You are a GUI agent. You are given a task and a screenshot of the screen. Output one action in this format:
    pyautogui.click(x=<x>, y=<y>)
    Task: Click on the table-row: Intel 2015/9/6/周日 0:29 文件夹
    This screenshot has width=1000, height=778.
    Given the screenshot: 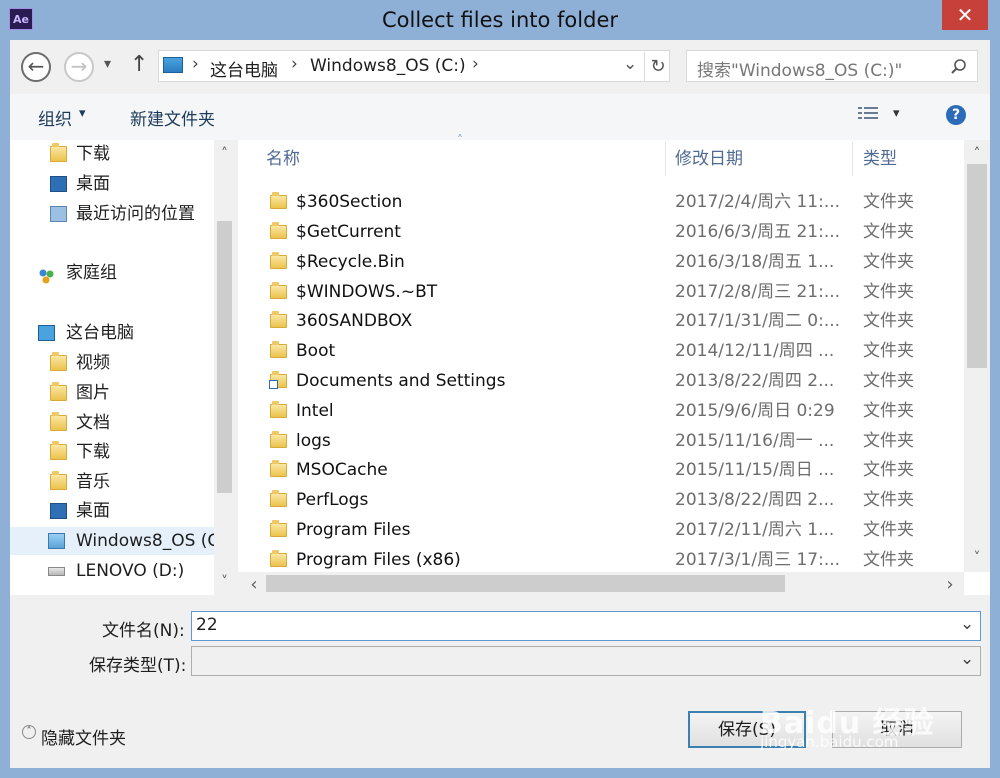 What is the action you would take?
    pyautogui.click(x=601, y=411)
    